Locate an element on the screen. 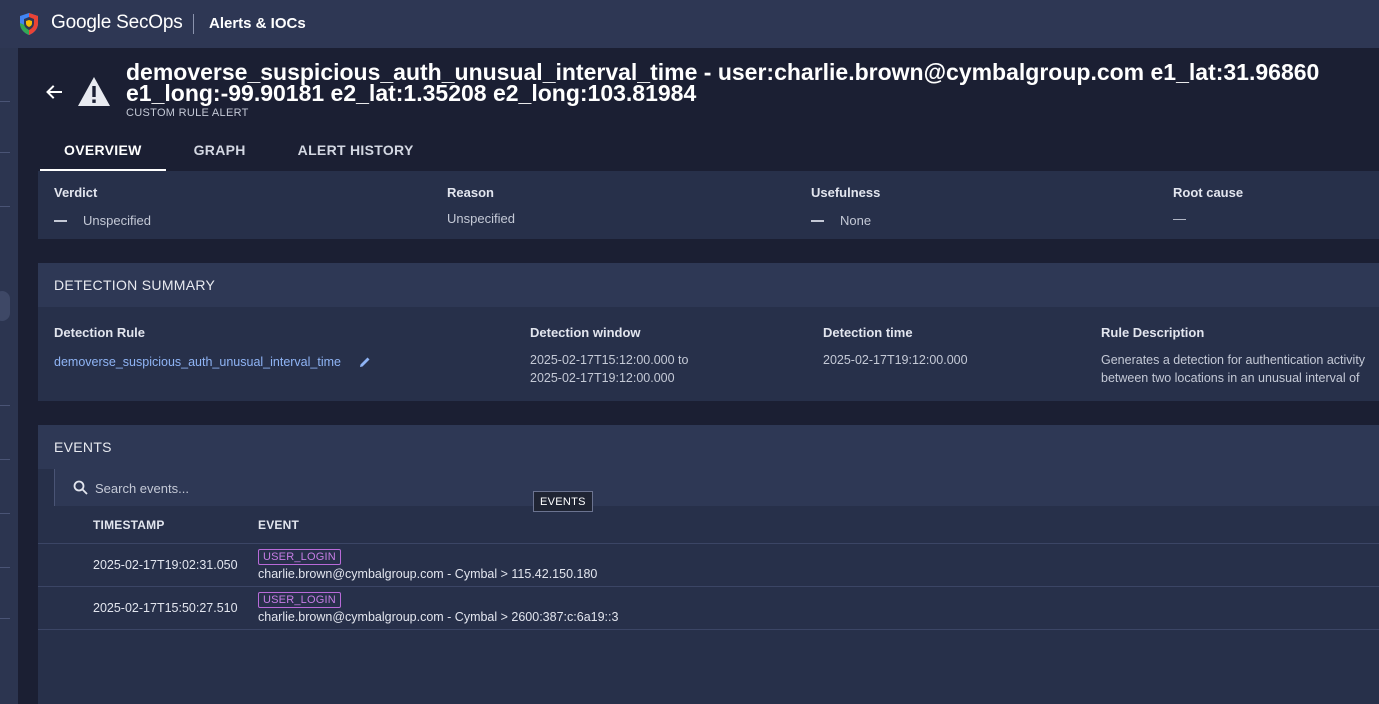 The height and width of the screenshot is (704, 1379). tab-overview: OVERVIEW is located at coordinates (103, 150).